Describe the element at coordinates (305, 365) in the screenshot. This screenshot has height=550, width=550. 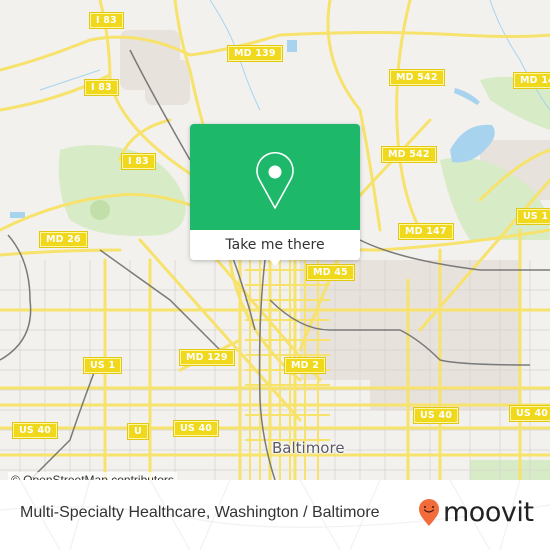
I see `route-shield-md2: MD 2` at that location.